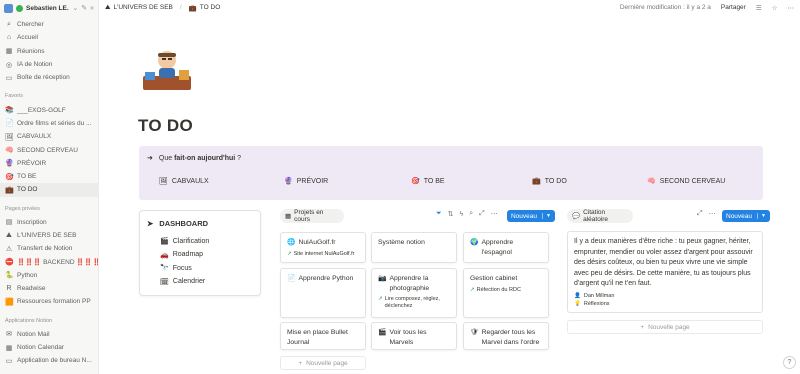 Image resolution: width=800 pixels, height=374 pixels. I want to click on project-card: 🌐 NulAuGolf.fr ↗ Site internet NulAuGolf.fr, so click(323, 247).